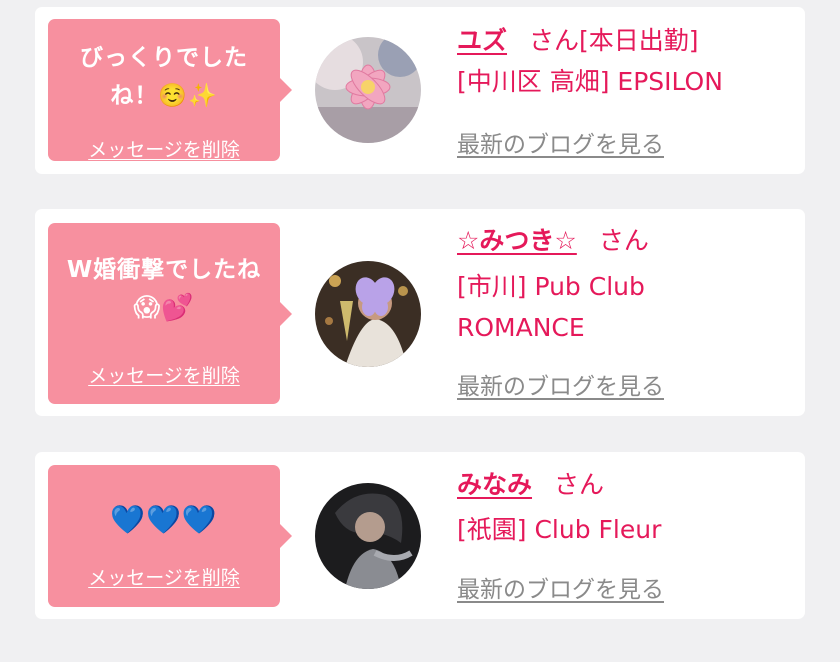 The image size is (840, 662). Describe the element at coordinates (164, 289) in the screenshot. I see `message-text: W婚衝撃でしたね 😱💕` at that location.